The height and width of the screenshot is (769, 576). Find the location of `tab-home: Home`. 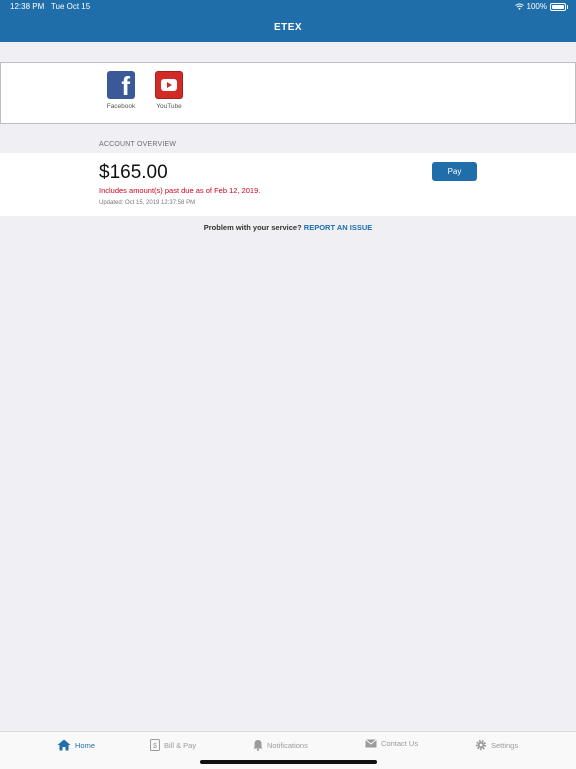

tab-home: Home is located at coordinates (76, 745).